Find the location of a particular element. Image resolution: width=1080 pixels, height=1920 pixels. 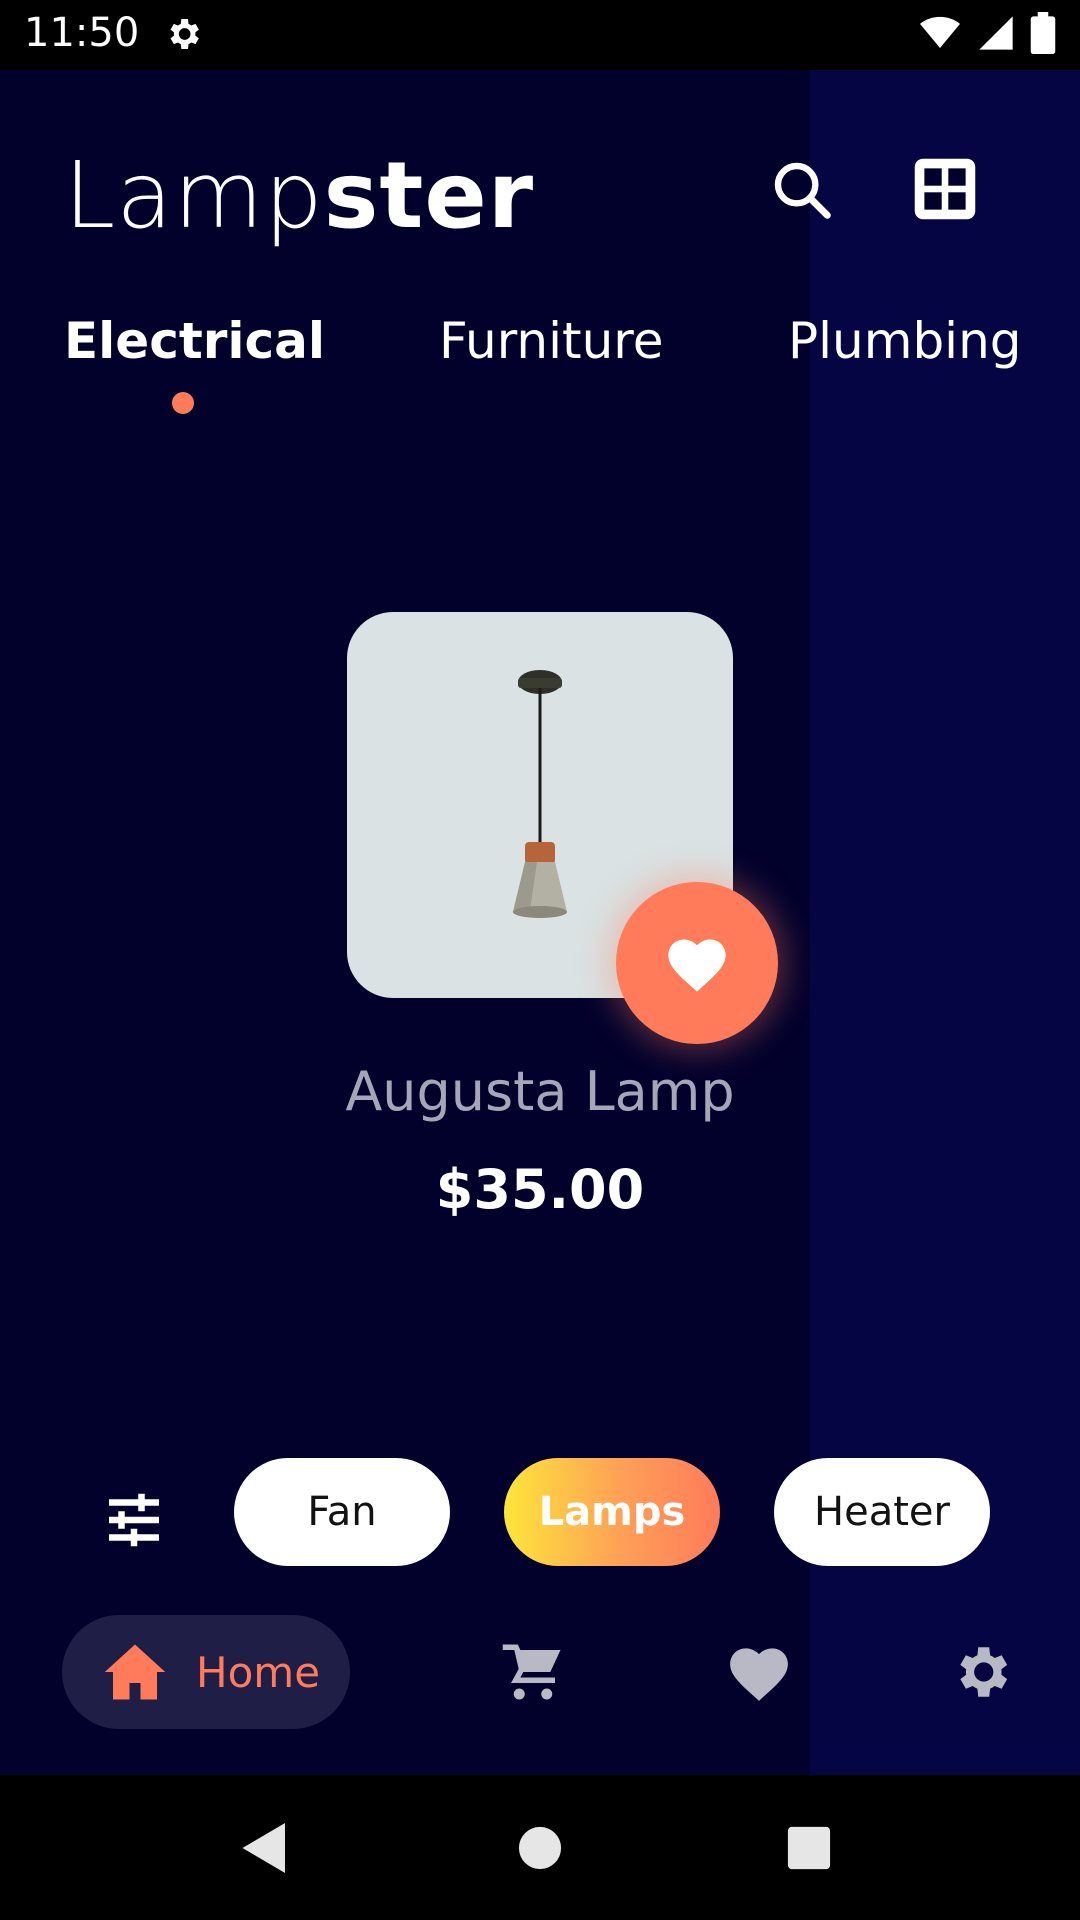

product-price: $35.00 is located at coordinates (540, 1189).